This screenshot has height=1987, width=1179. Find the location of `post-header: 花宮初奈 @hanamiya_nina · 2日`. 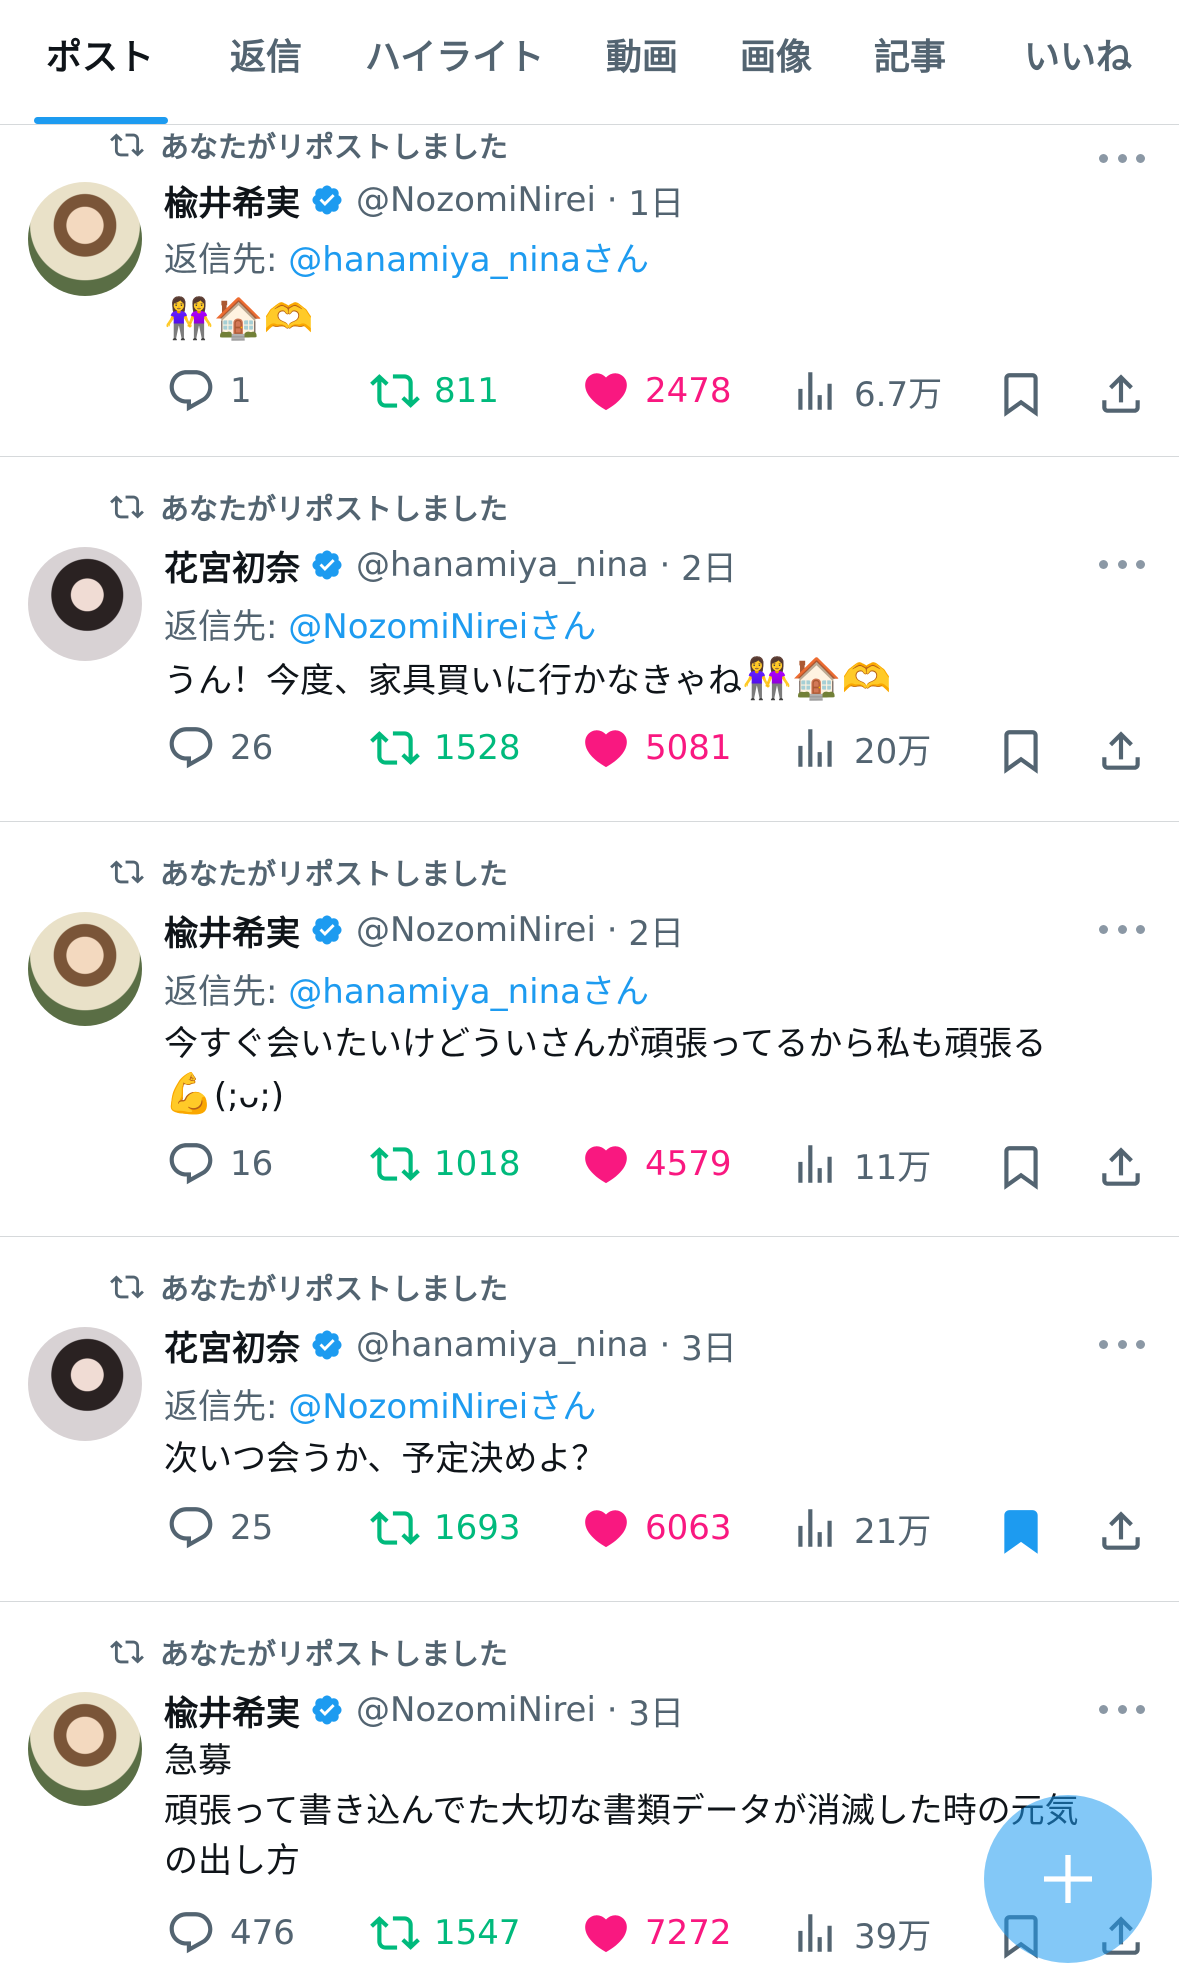

post-header: 花宮初奈 @hanamiya_nina · 2日 is located at coordinates (450, 565).